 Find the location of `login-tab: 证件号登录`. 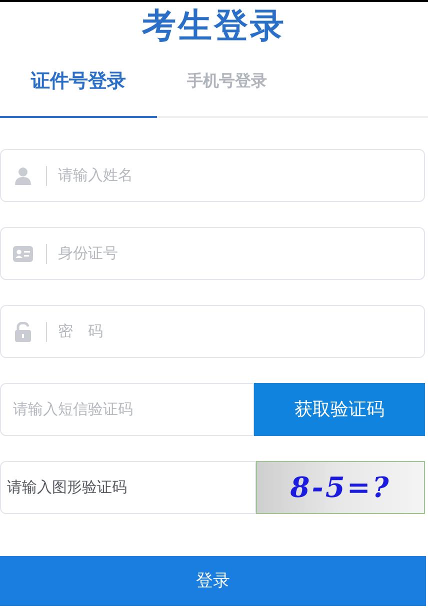

login-tab: 证件号登录 is located at coordinates (78, 83).